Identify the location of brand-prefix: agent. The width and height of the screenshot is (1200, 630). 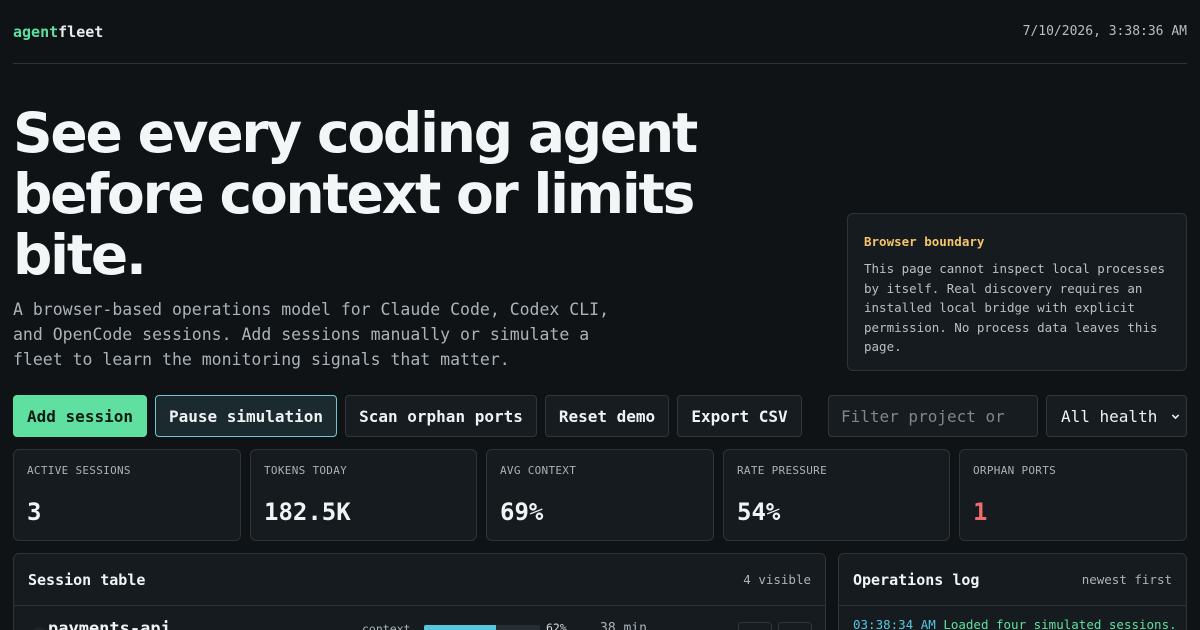
(36, 31).